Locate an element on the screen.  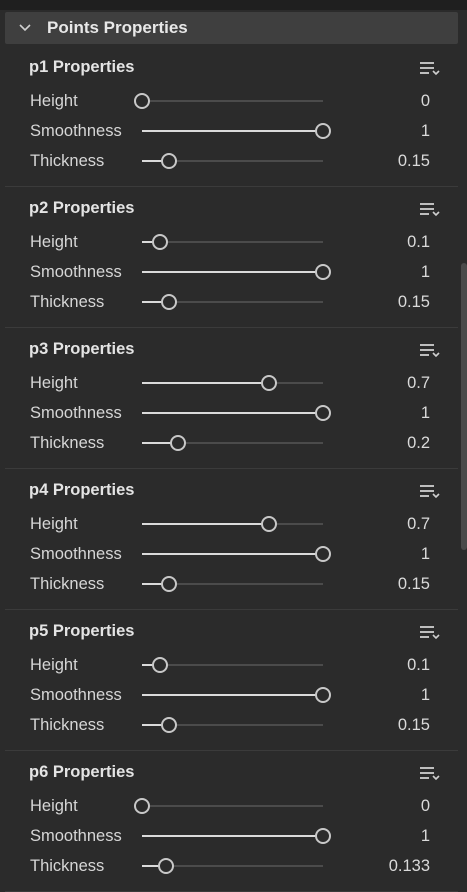
height-row: Height 0 is located at coordinates (231, 806).